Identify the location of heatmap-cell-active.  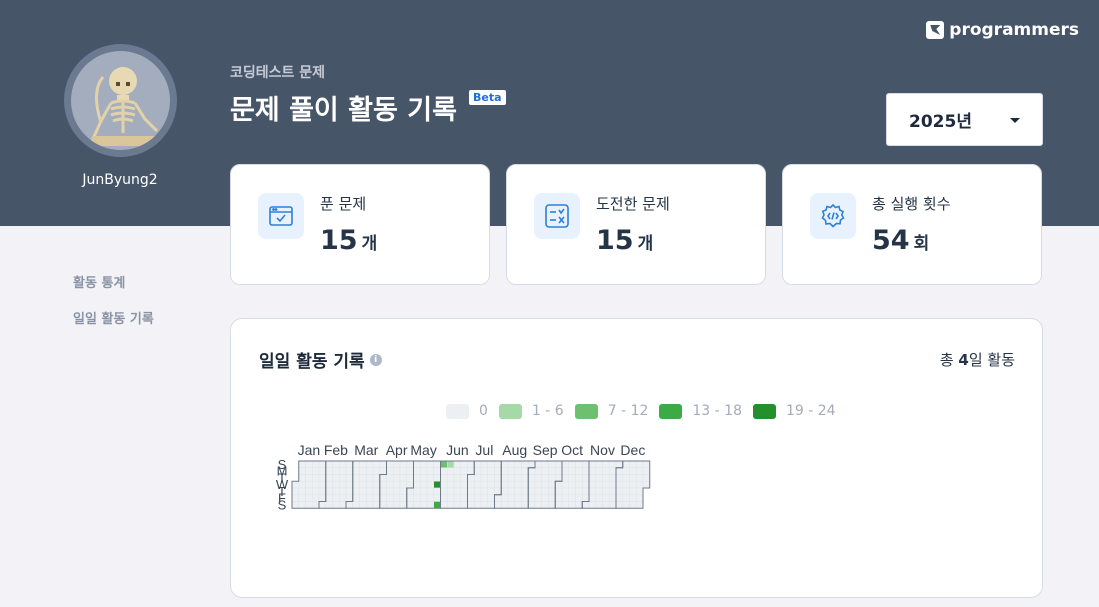
(444, 464).